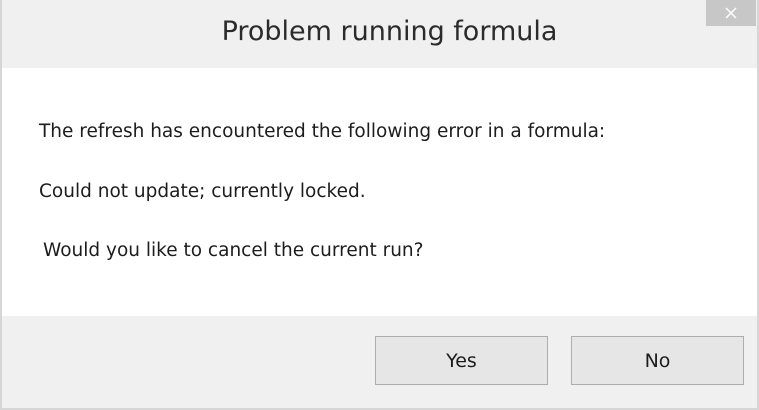 This screenshot has height=410, width=759. Describe the element at coordinates (461, 360) in the screenshot. I see `yes-button: Yes` at that location.